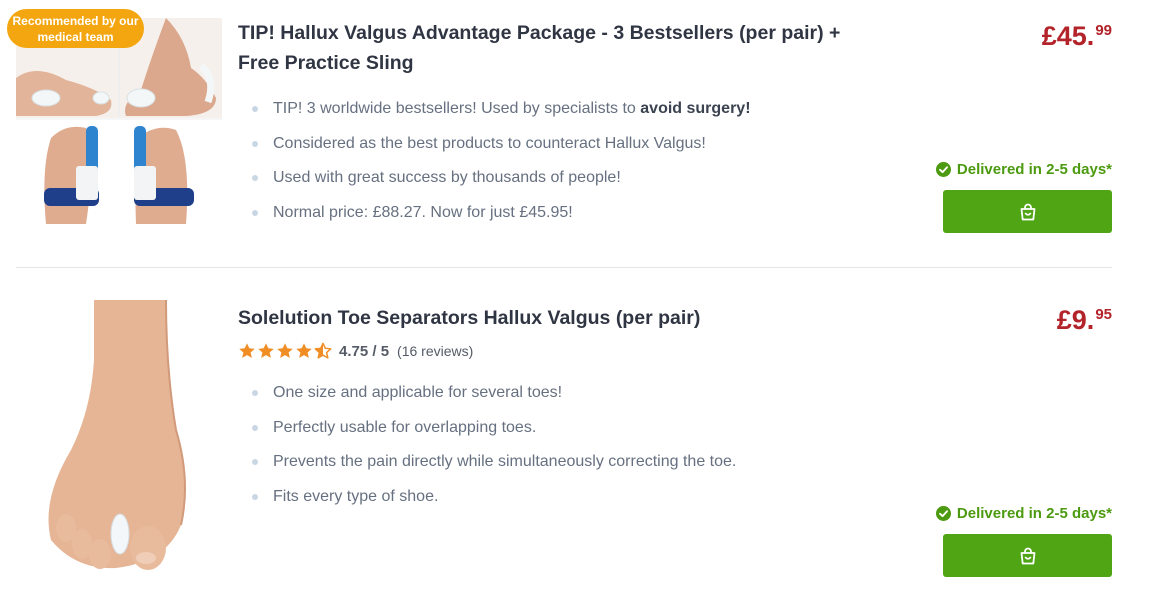  I want to click on product-photo-collage, so click(119, 121).